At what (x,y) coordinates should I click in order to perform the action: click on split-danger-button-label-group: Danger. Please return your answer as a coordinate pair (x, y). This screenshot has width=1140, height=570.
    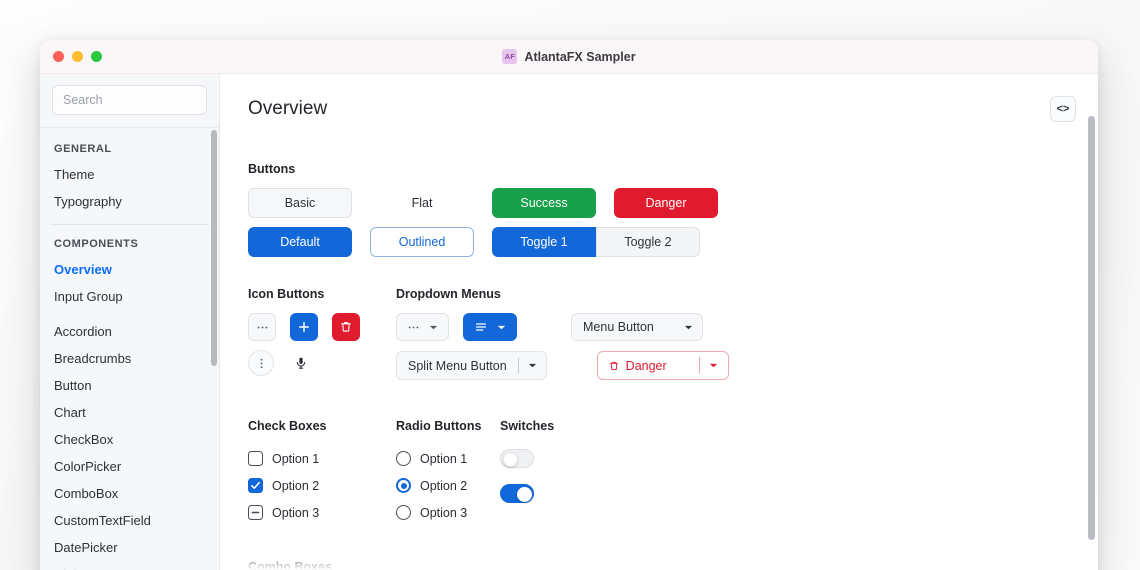
    Looking at the image, I should click on (648, 366).